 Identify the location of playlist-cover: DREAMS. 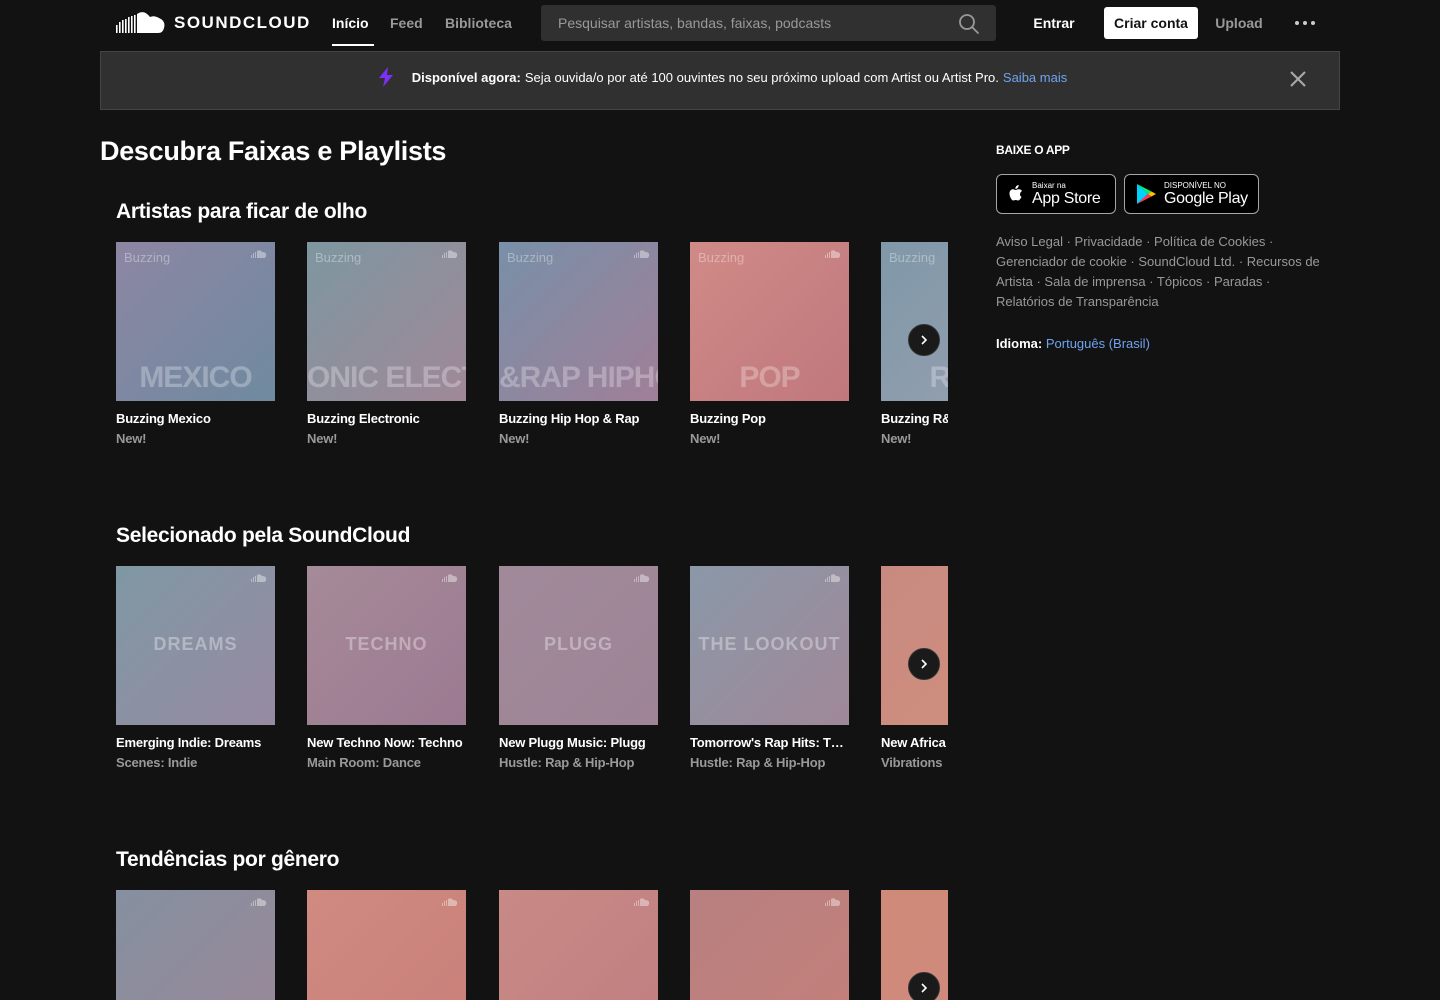
(195, 645).